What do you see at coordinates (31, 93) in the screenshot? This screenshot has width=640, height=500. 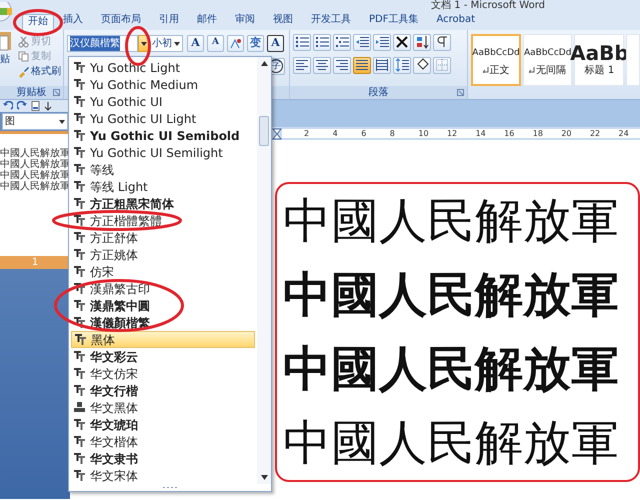 I see `group-label: 剪贴板` at bounding box center [31, 93].